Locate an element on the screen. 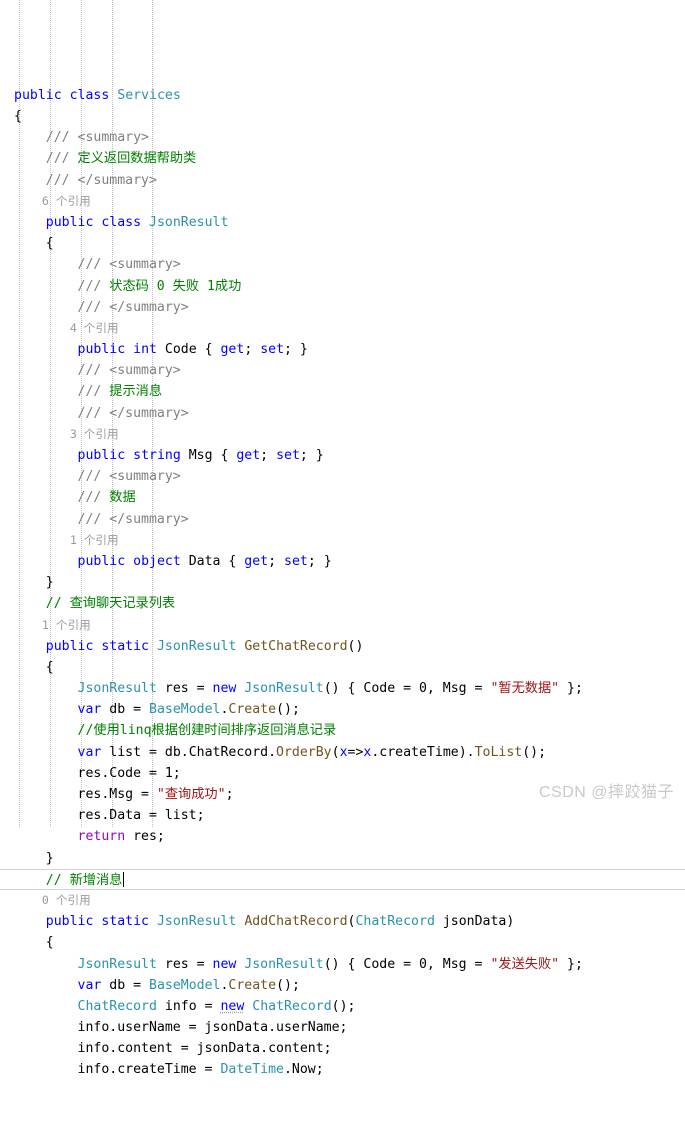  code-line: // 新增消息 is located at coordinates (342, 879).